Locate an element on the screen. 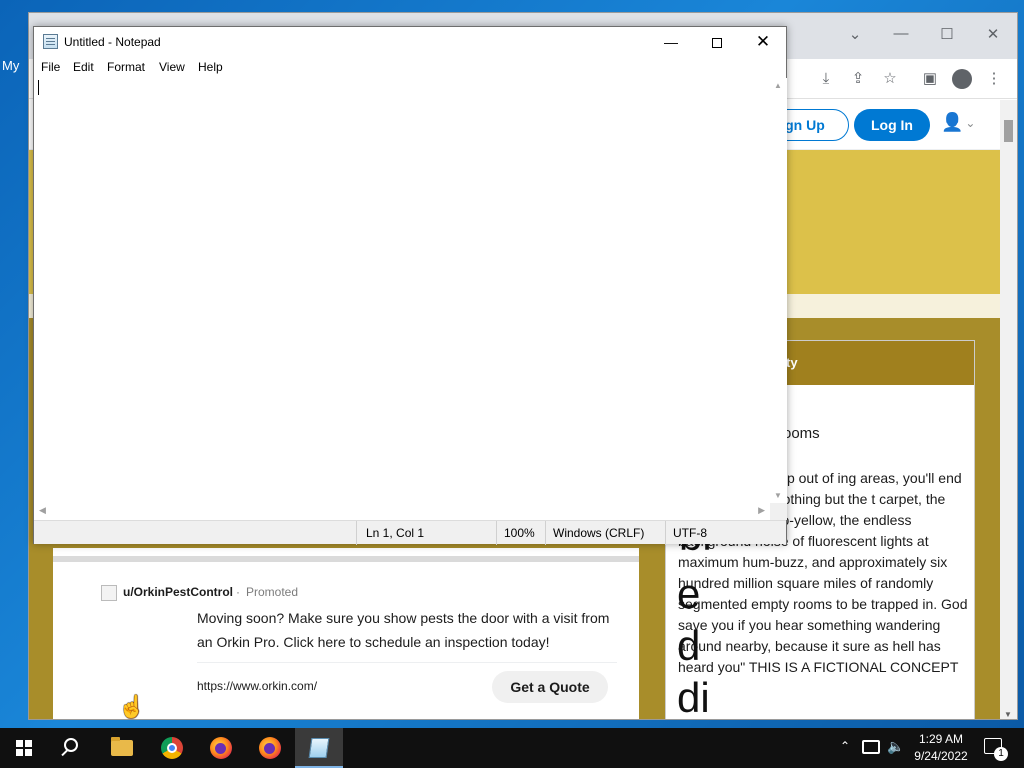 This screenshot has height=768, width=1024. clock-date: 9/24/2022 is located at coordinates (941, 756).